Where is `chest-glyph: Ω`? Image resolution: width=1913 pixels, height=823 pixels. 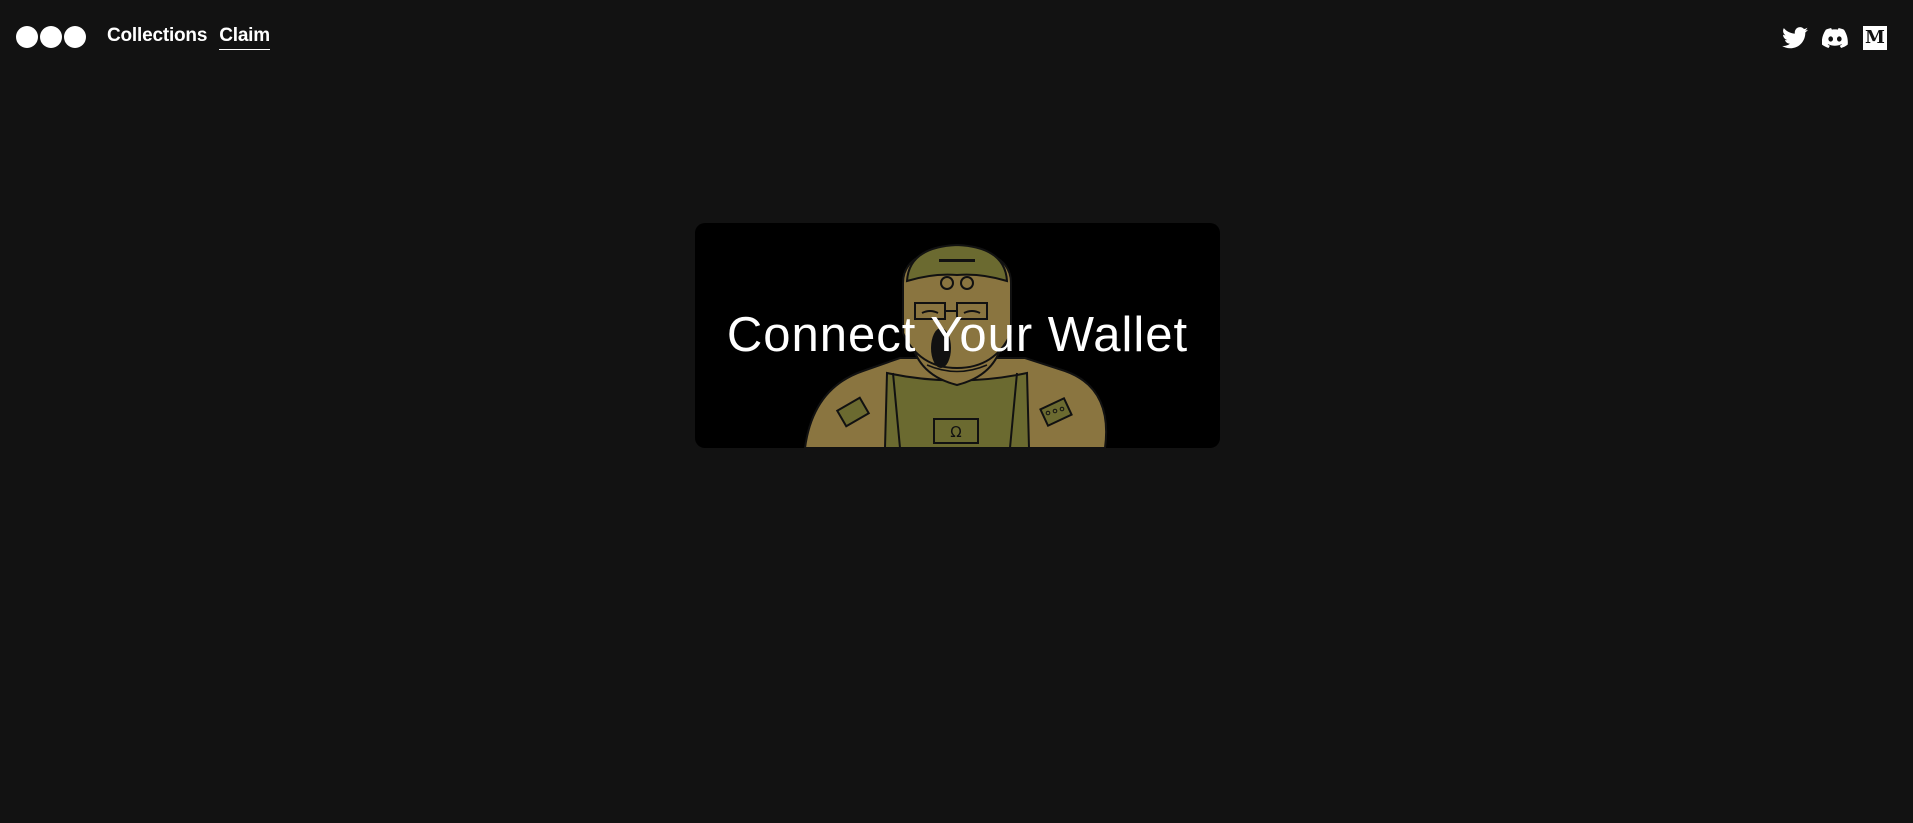
chest-glyph: Ω is located at coordinates (955, 432).